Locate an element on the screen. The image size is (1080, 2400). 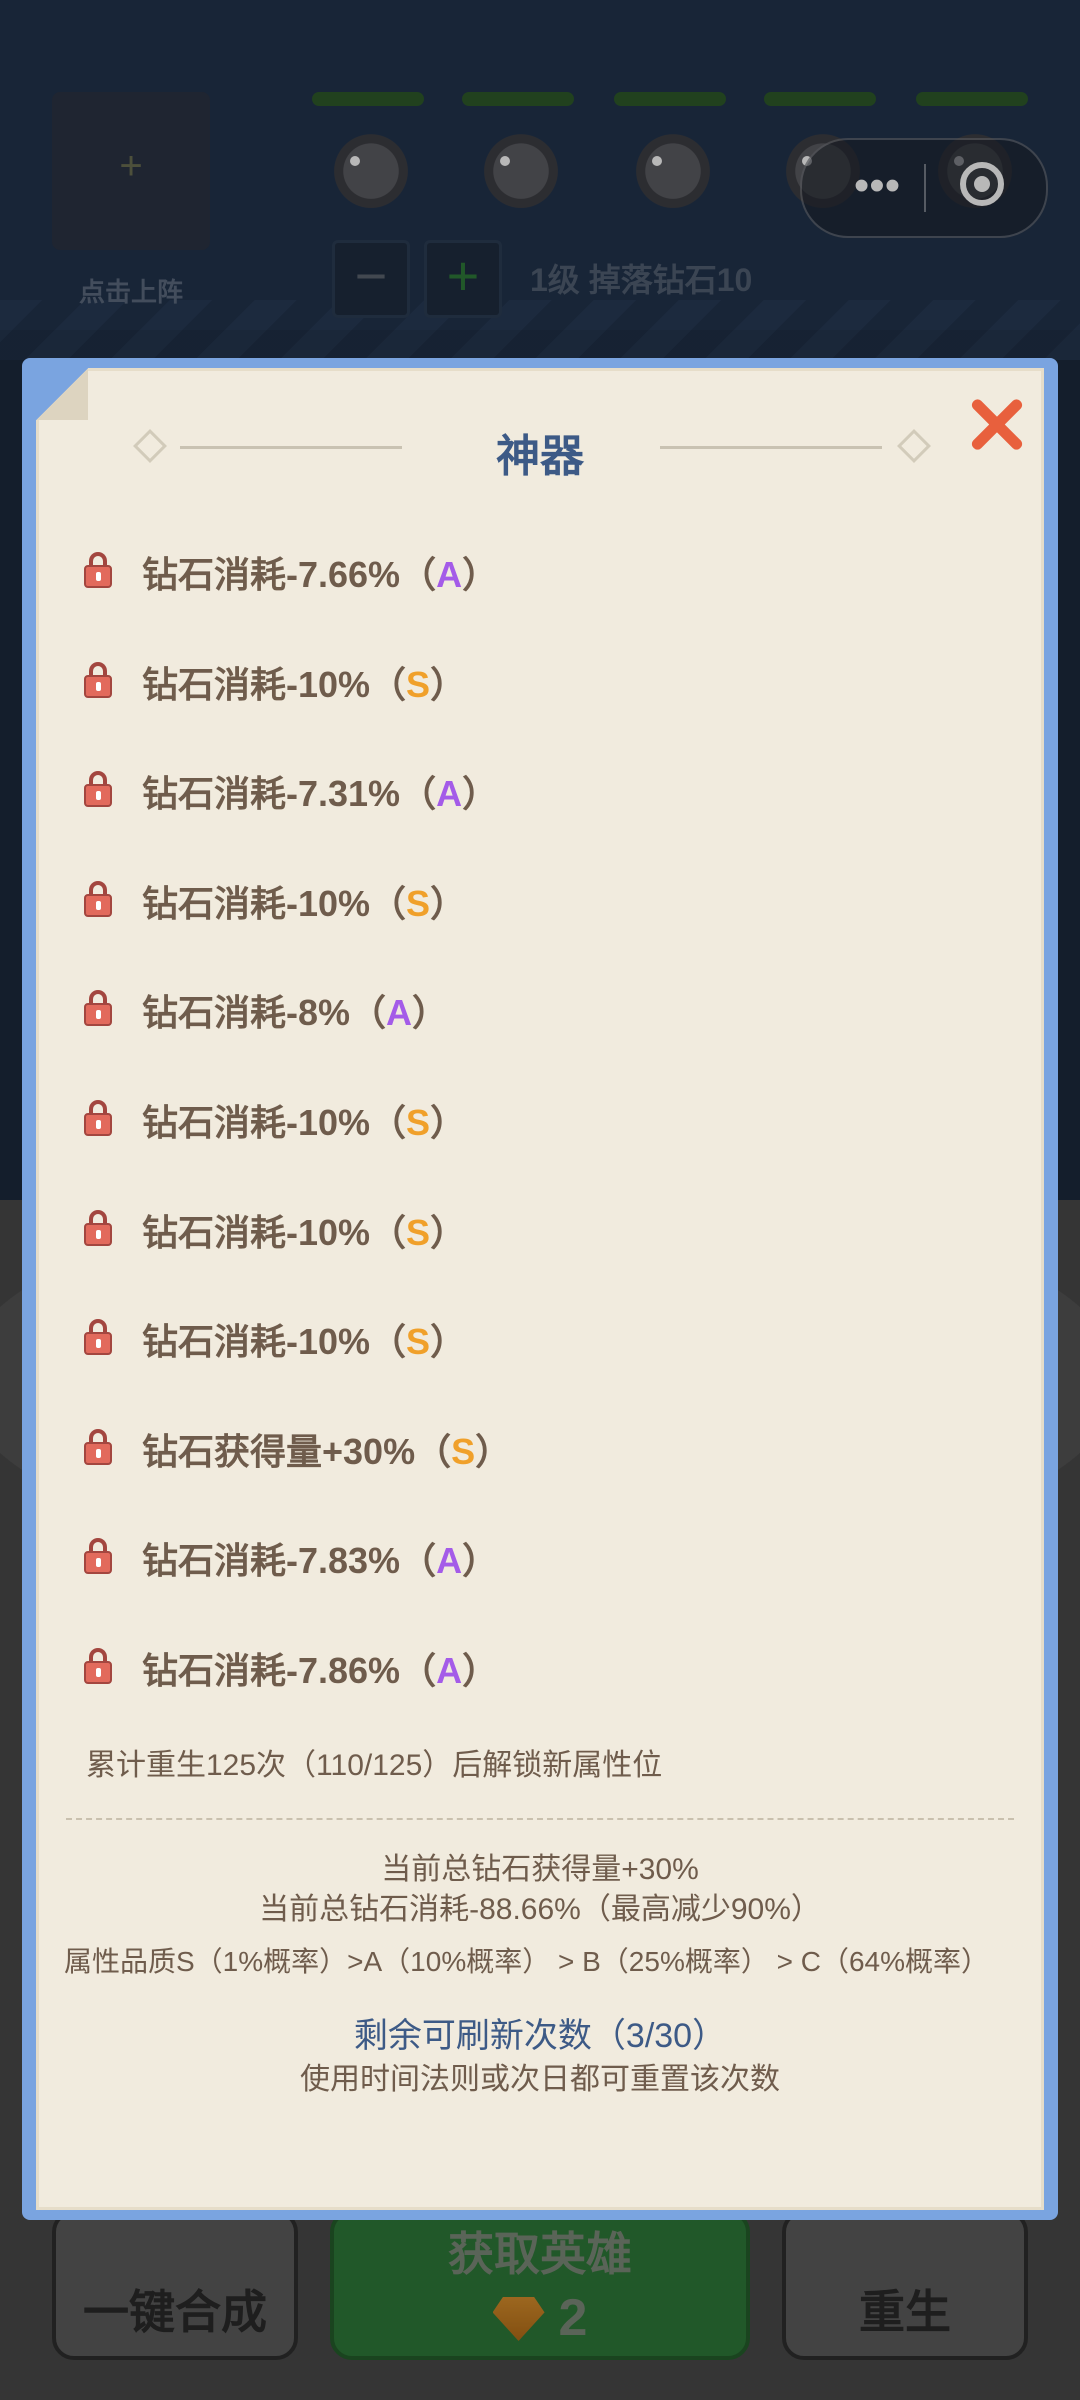
attribute-text: 钻石消耗-8%（A） is located at coordinates (295, 1010).